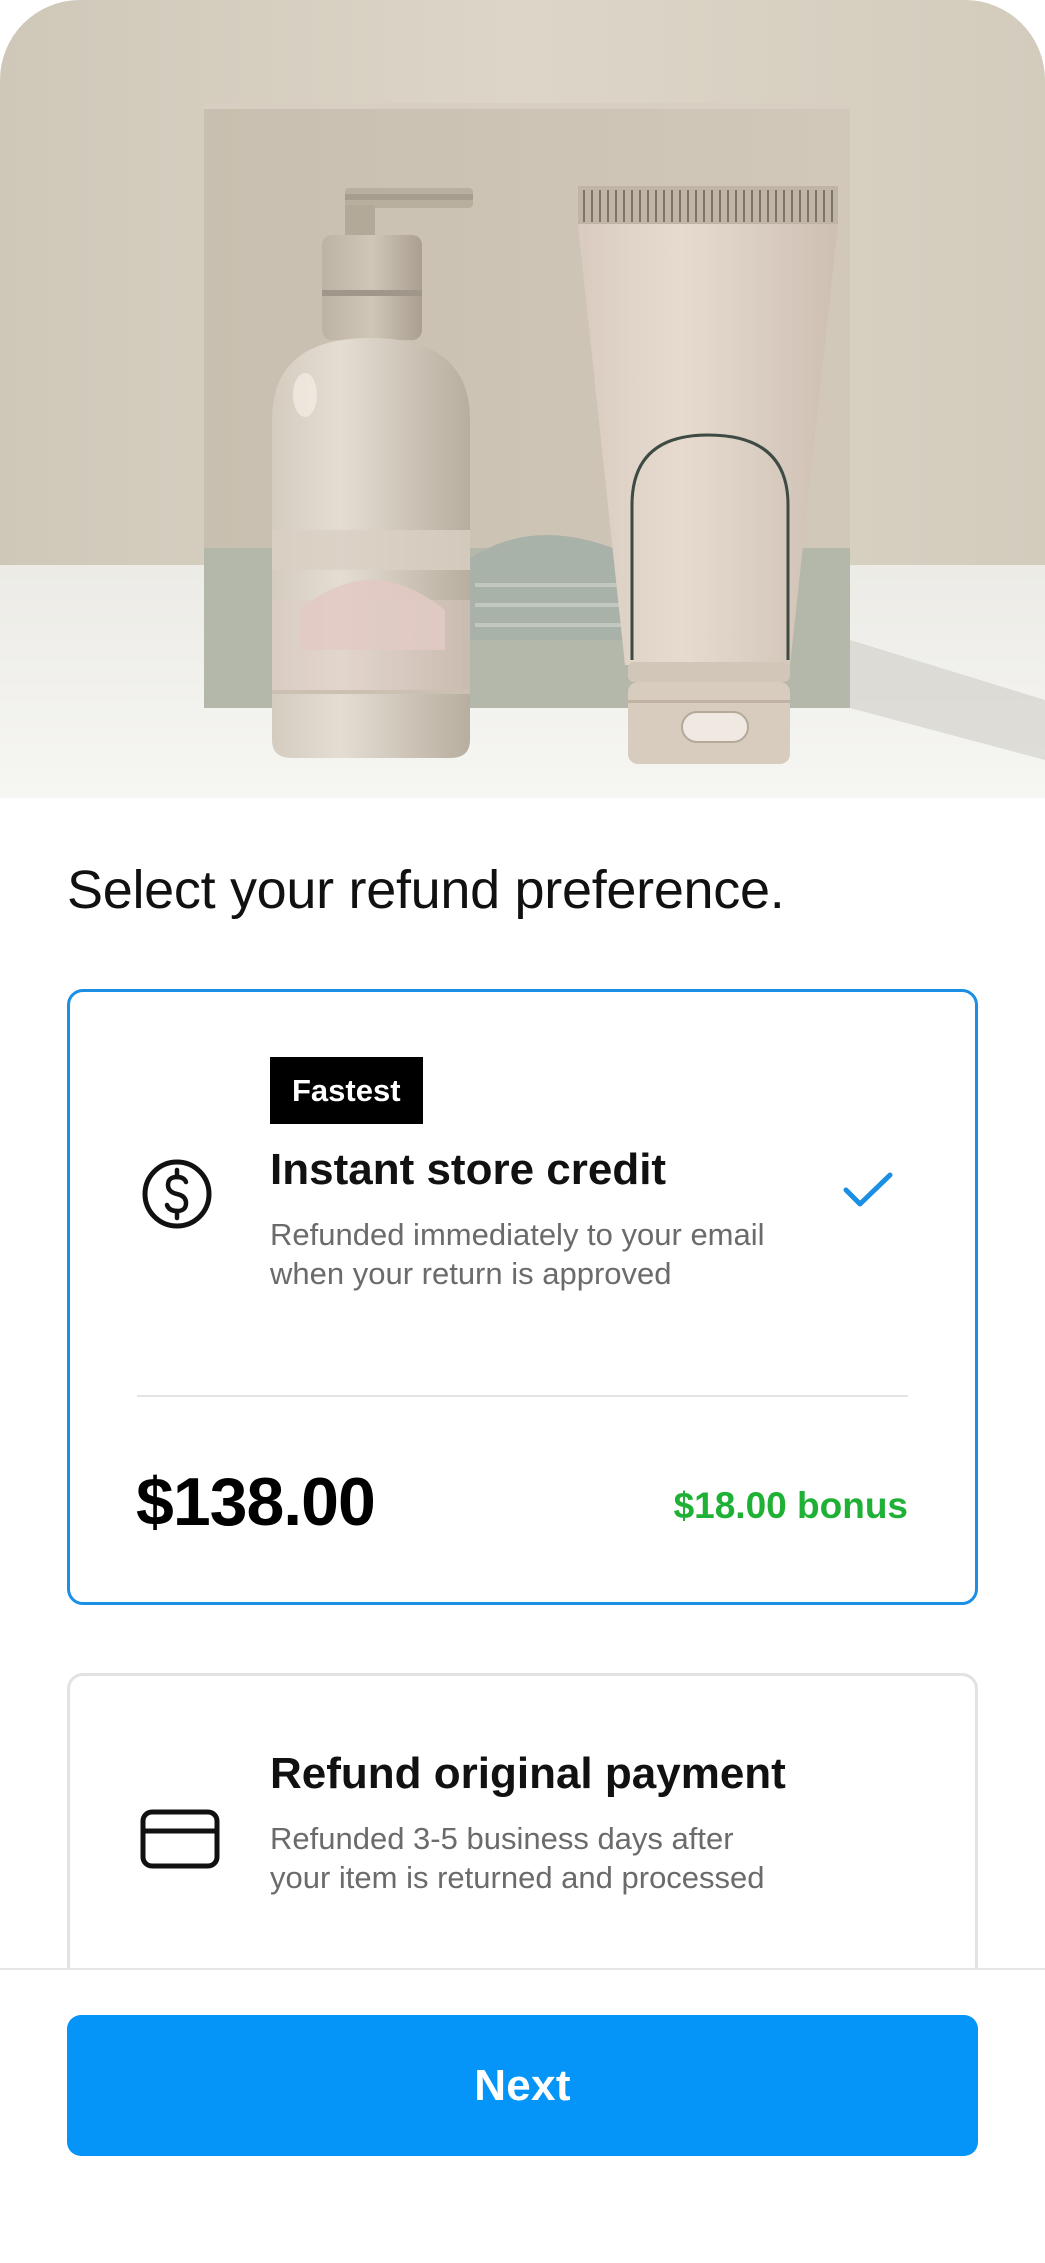 This screenshot has width=1045, height=2263. I want to click on refund-amount: $138.00, so click(256, 1502).